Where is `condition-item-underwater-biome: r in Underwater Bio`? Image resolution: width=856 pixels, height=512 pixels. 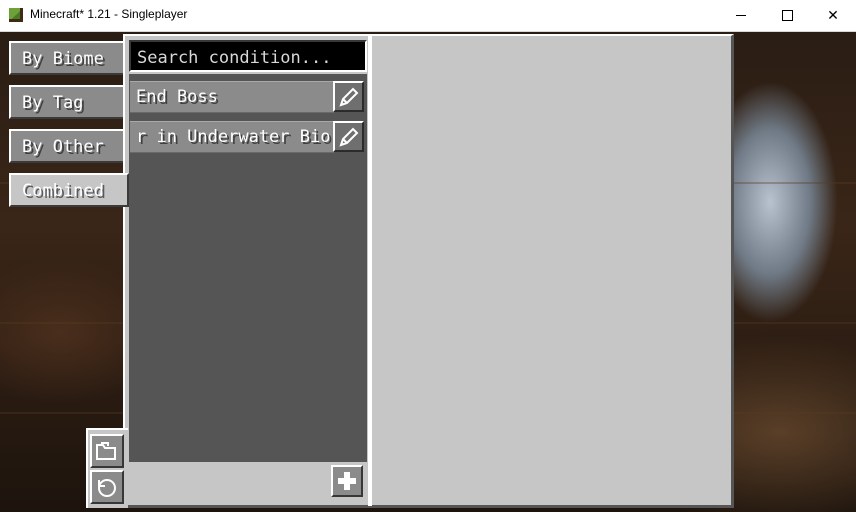 condition-item-underwater-biome: r in Underwater Bio is located at coordinates (232, 137).